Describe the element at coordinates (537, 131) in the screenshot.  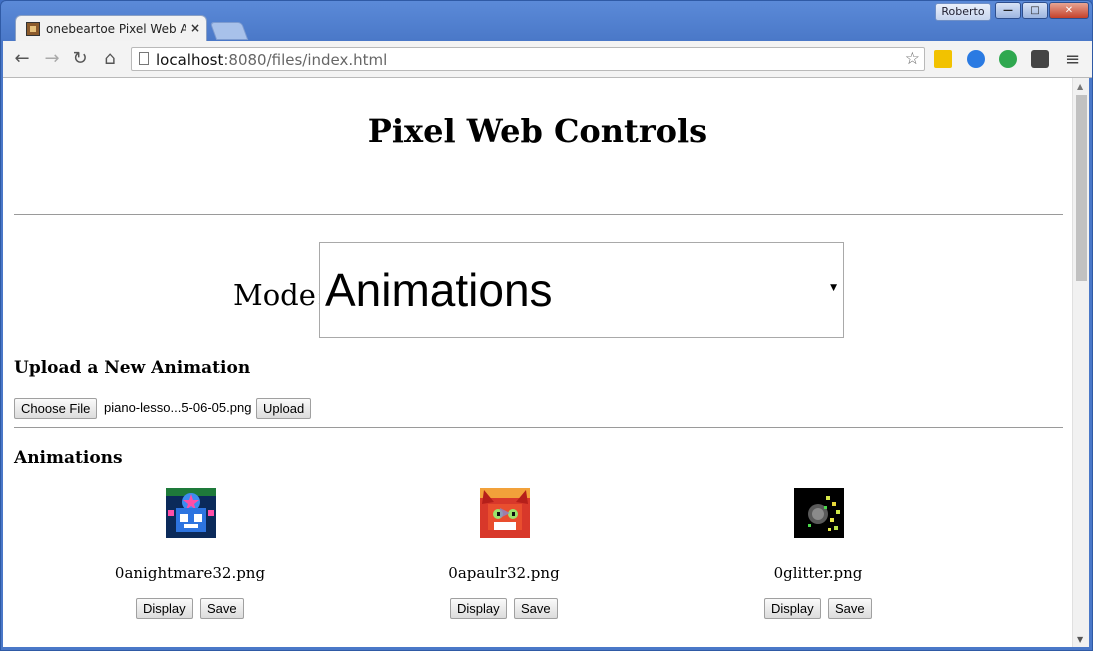
I see `page-title: Pixel Web Controls` at that location.